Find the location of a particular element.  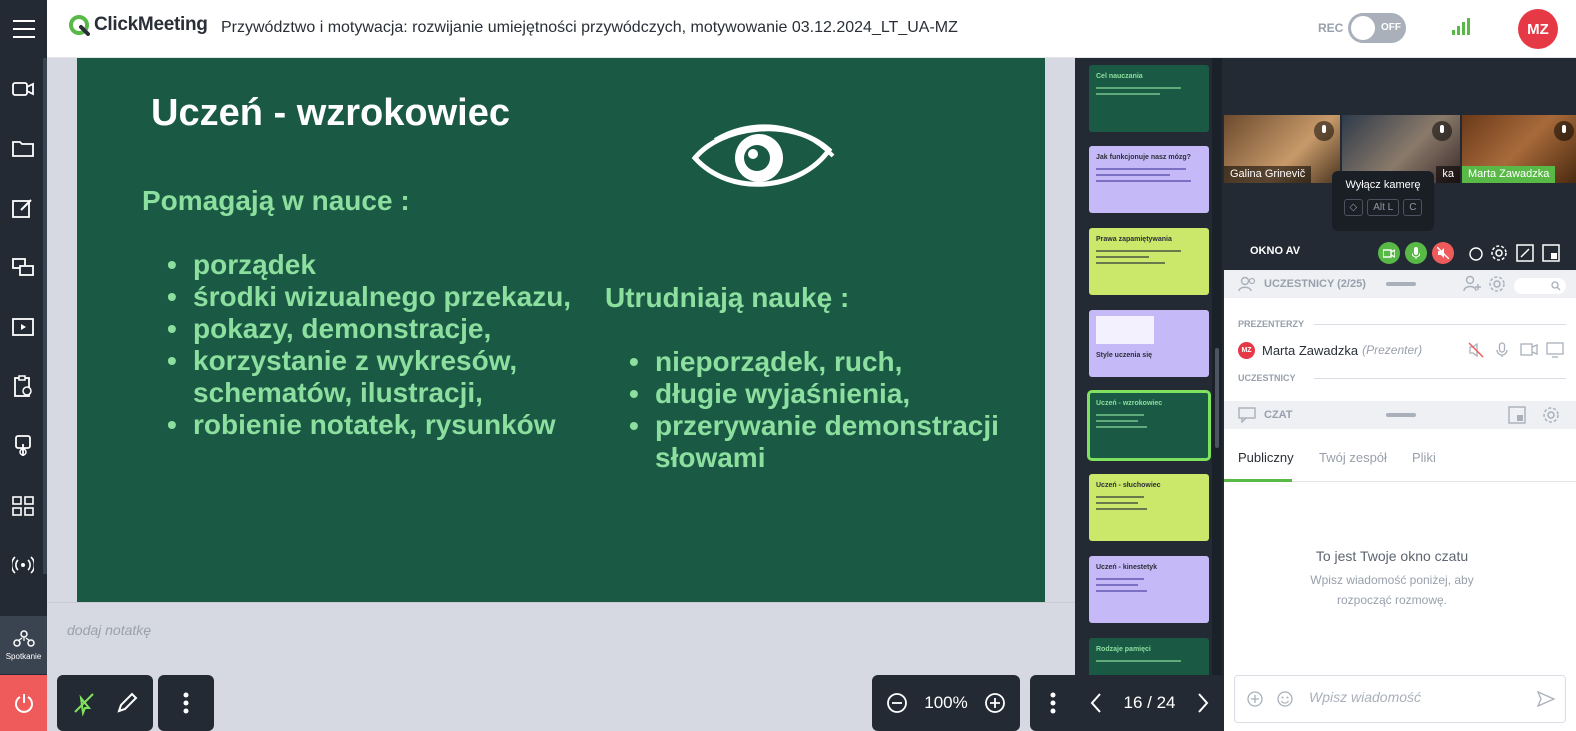

divider is located at coordinates (1440, 324).